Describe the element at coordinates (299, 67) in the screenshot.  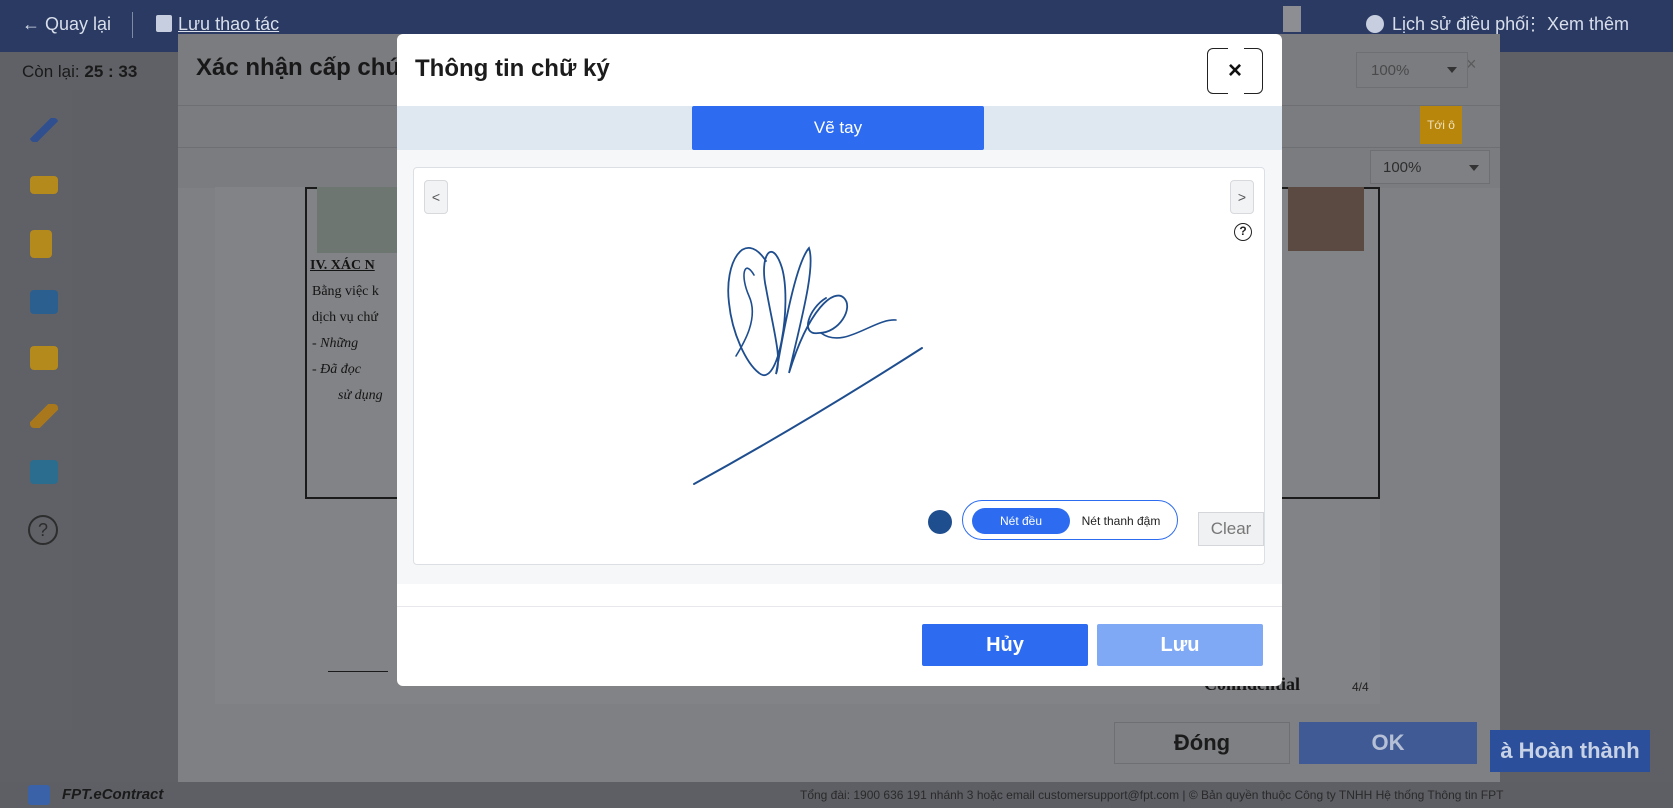
I see `background-dialog-title: Xác nhận cấp chứ` at that location.